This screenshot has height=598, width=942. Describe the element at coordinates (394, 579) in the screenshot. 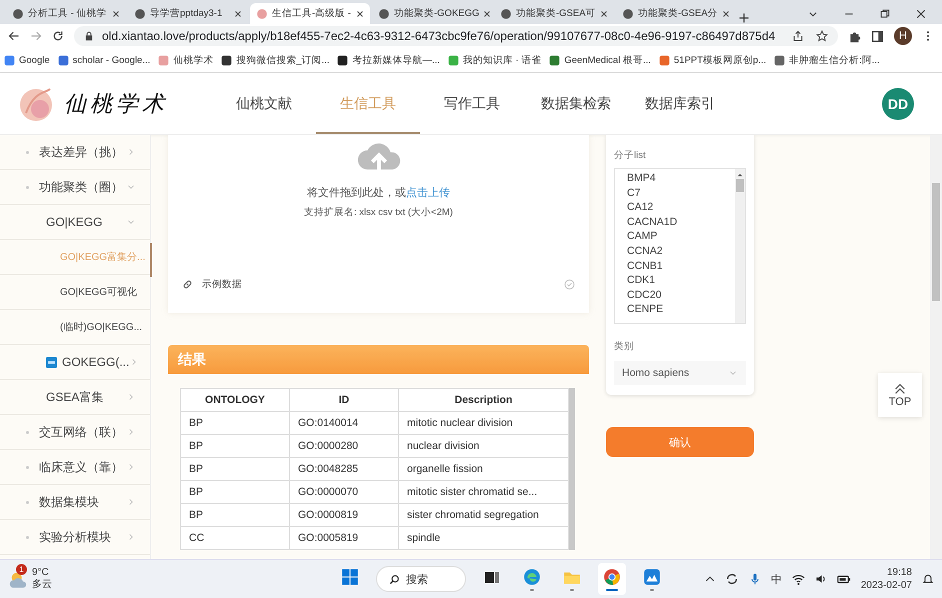

I see `search-icon` at that location.